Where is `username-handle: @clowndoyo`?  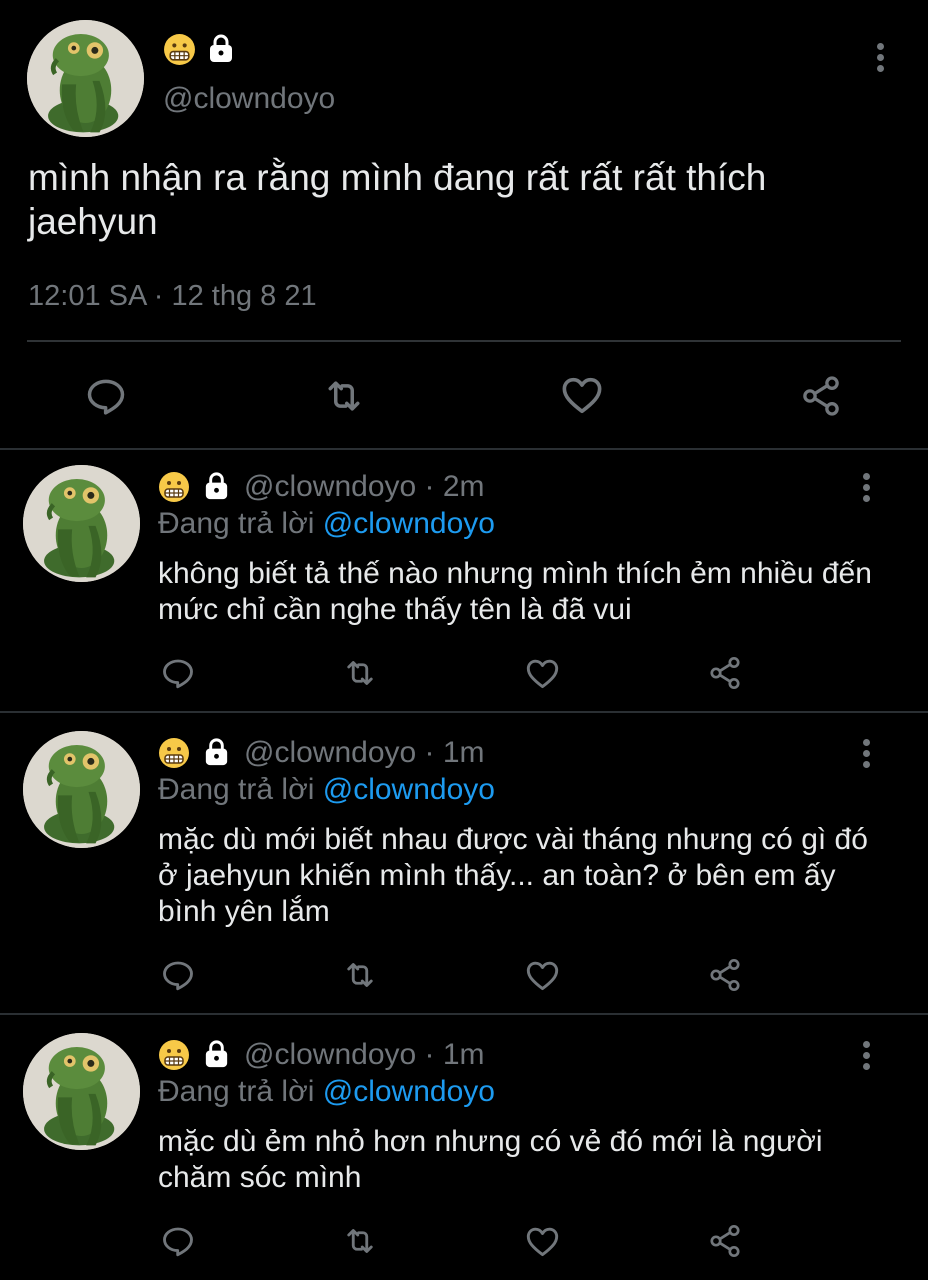
username-handle: @clowndoyo is located at coordinates (249, 99).